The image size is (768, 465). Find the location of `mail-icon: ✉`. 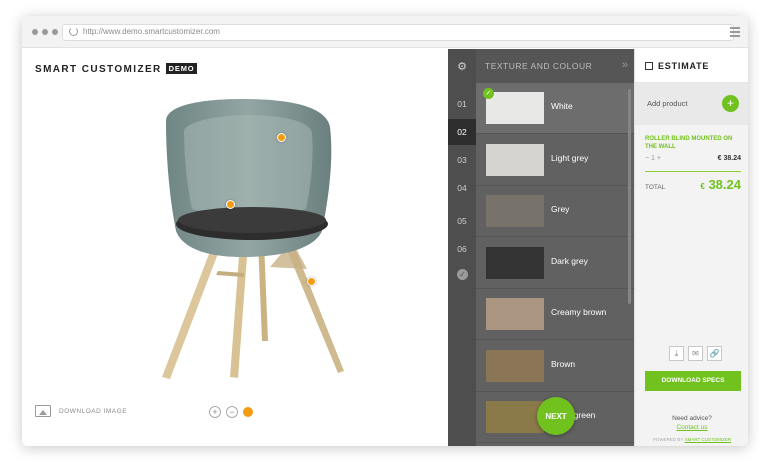

mail-icon: ✉ is located at coordinates (695, 353).